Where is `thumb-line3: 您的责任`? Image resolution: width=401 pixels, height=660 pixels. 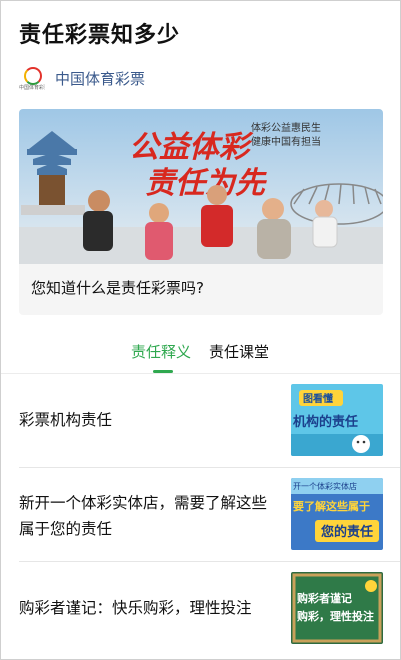 thumb-line3: 您的责任 is located at coordinates (347, 532).